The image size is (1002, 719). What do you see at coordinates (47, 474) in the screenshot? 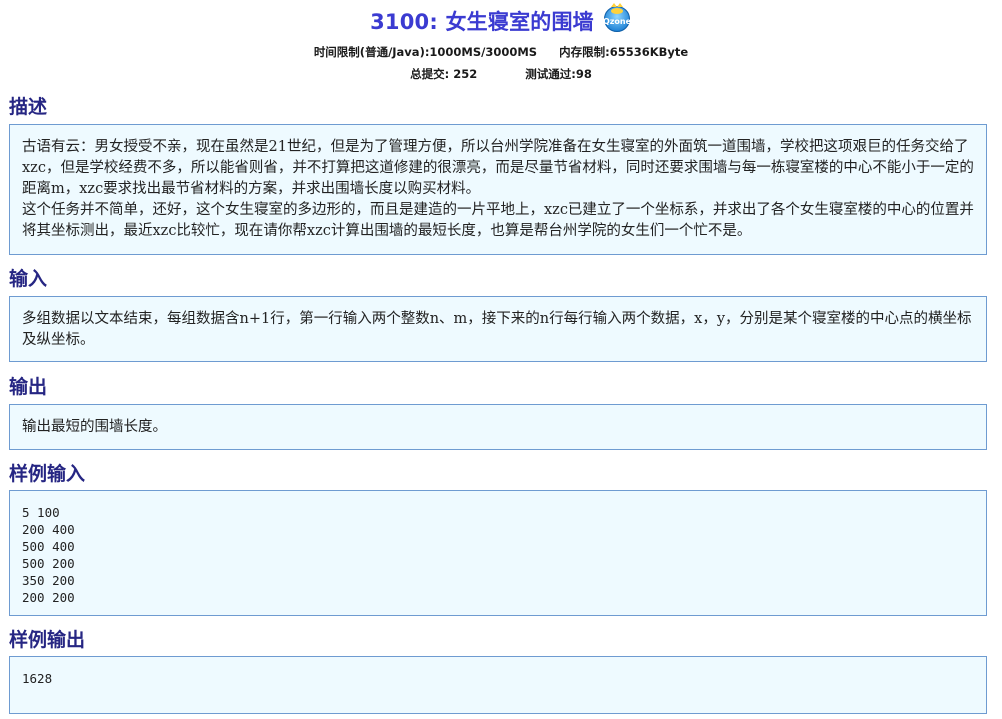
I see `sample-input-heading: 样例输入` at bounding box center [47, 474].